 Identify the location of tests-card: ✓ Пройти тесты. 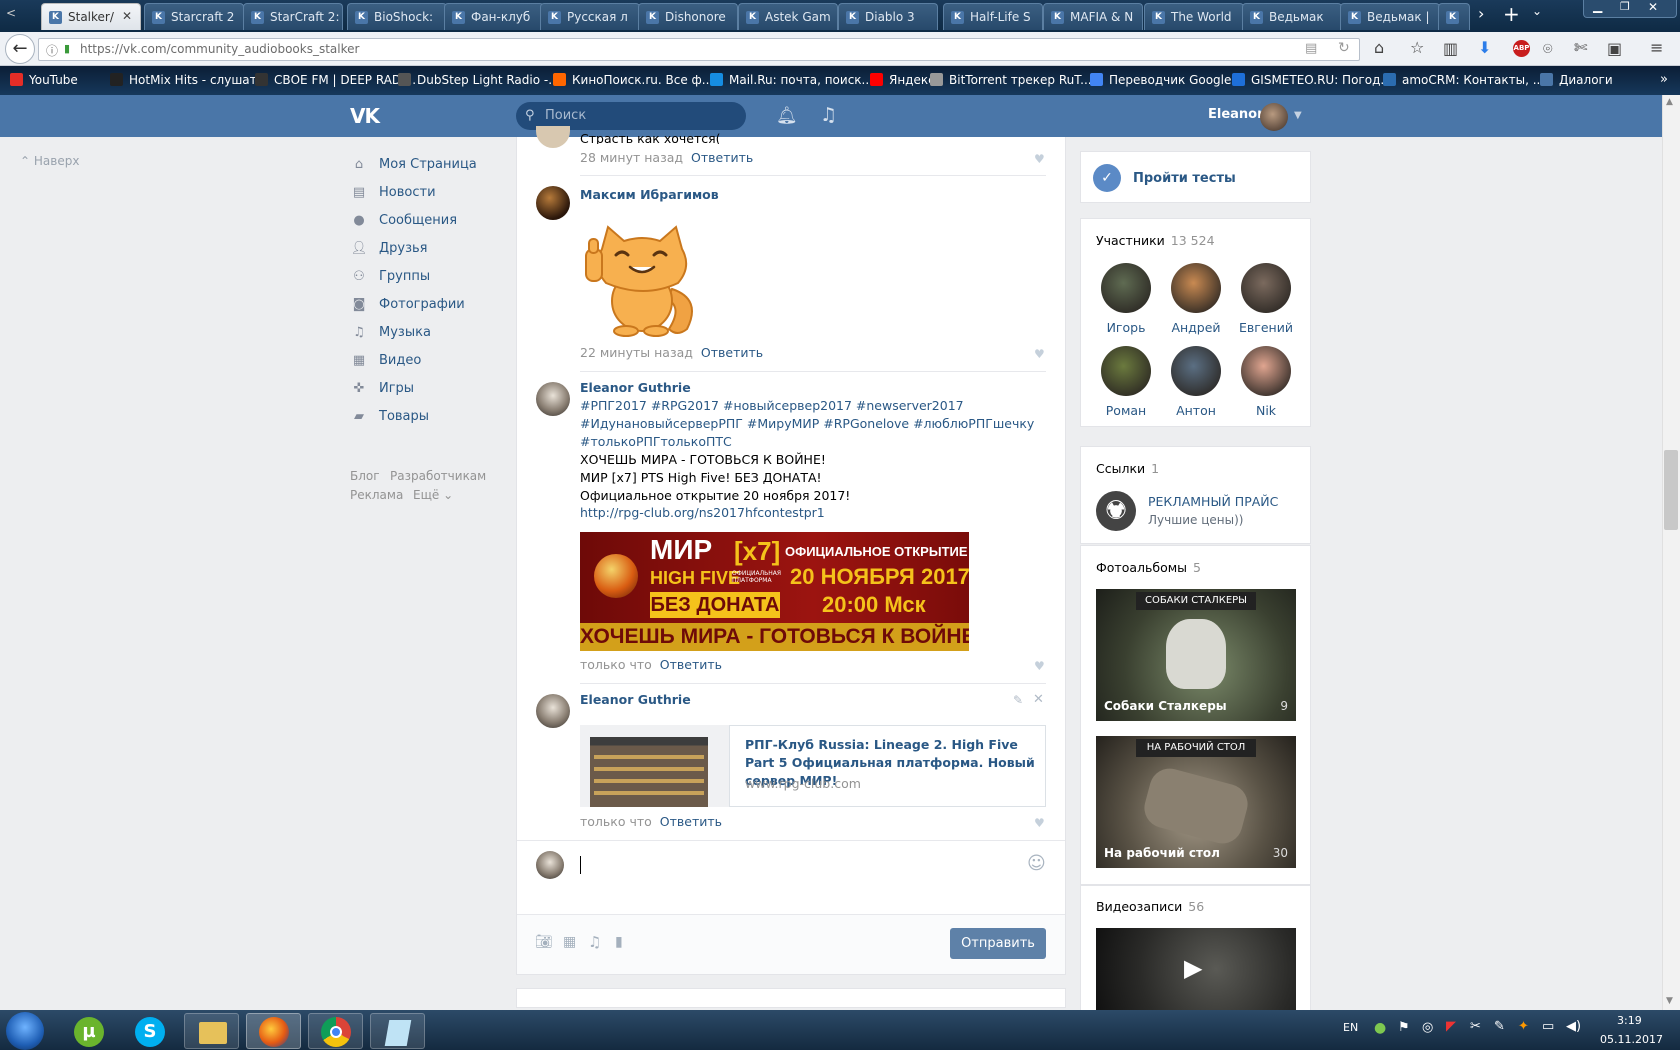
(1195, 177).